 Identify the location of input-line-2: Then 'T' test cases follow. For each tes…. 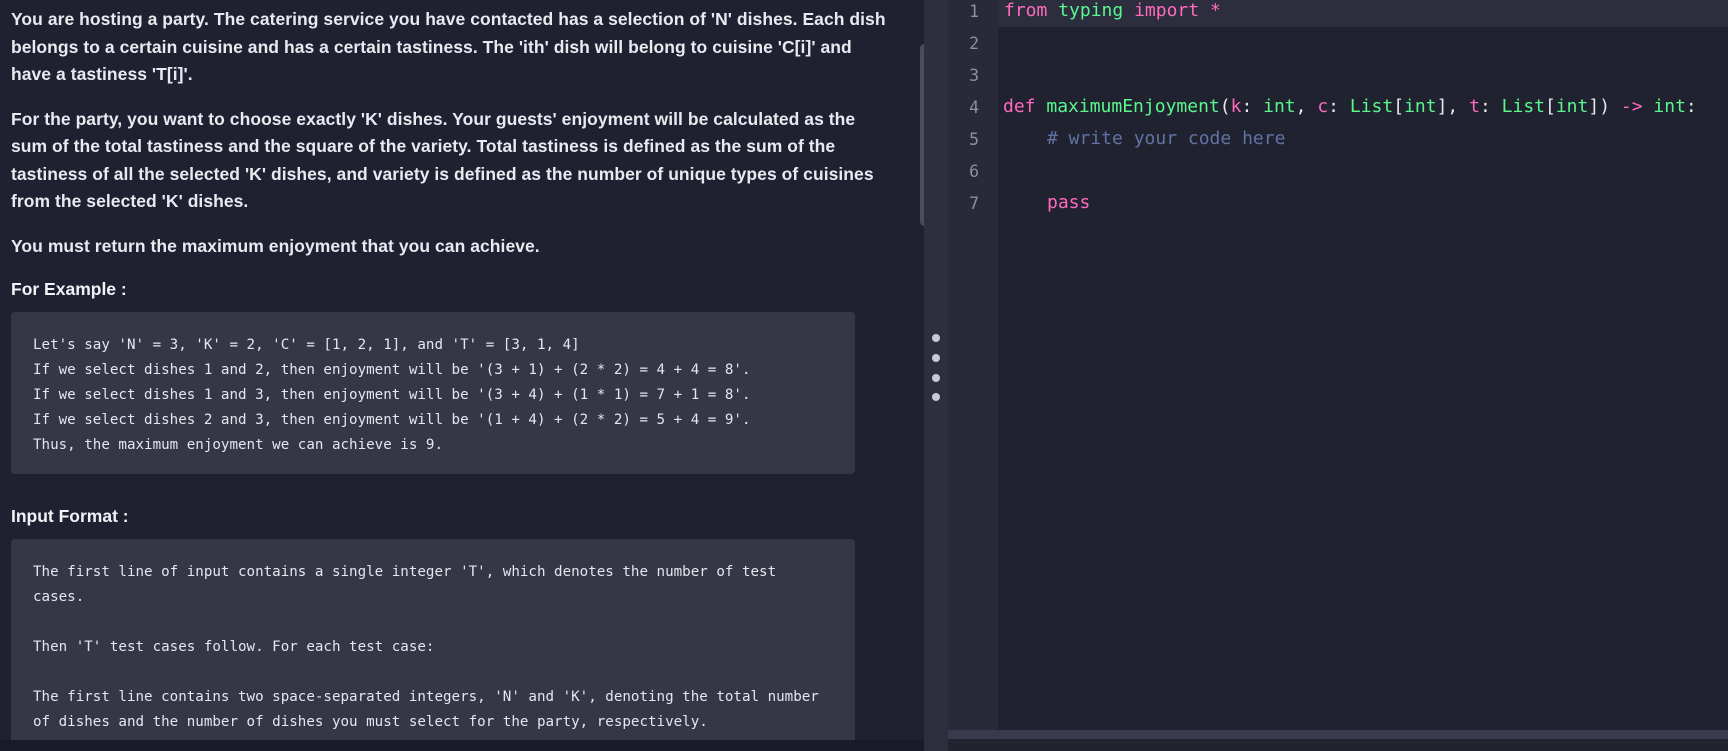
(234, 647).